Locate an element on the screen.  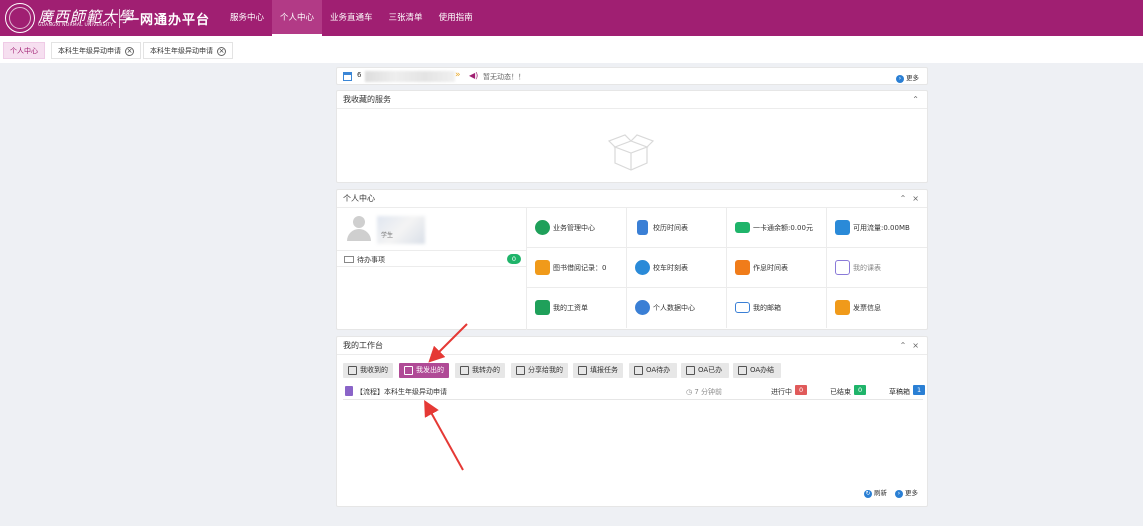
nav-personal-center: 个人中心 is located at coordinates (297, 18).